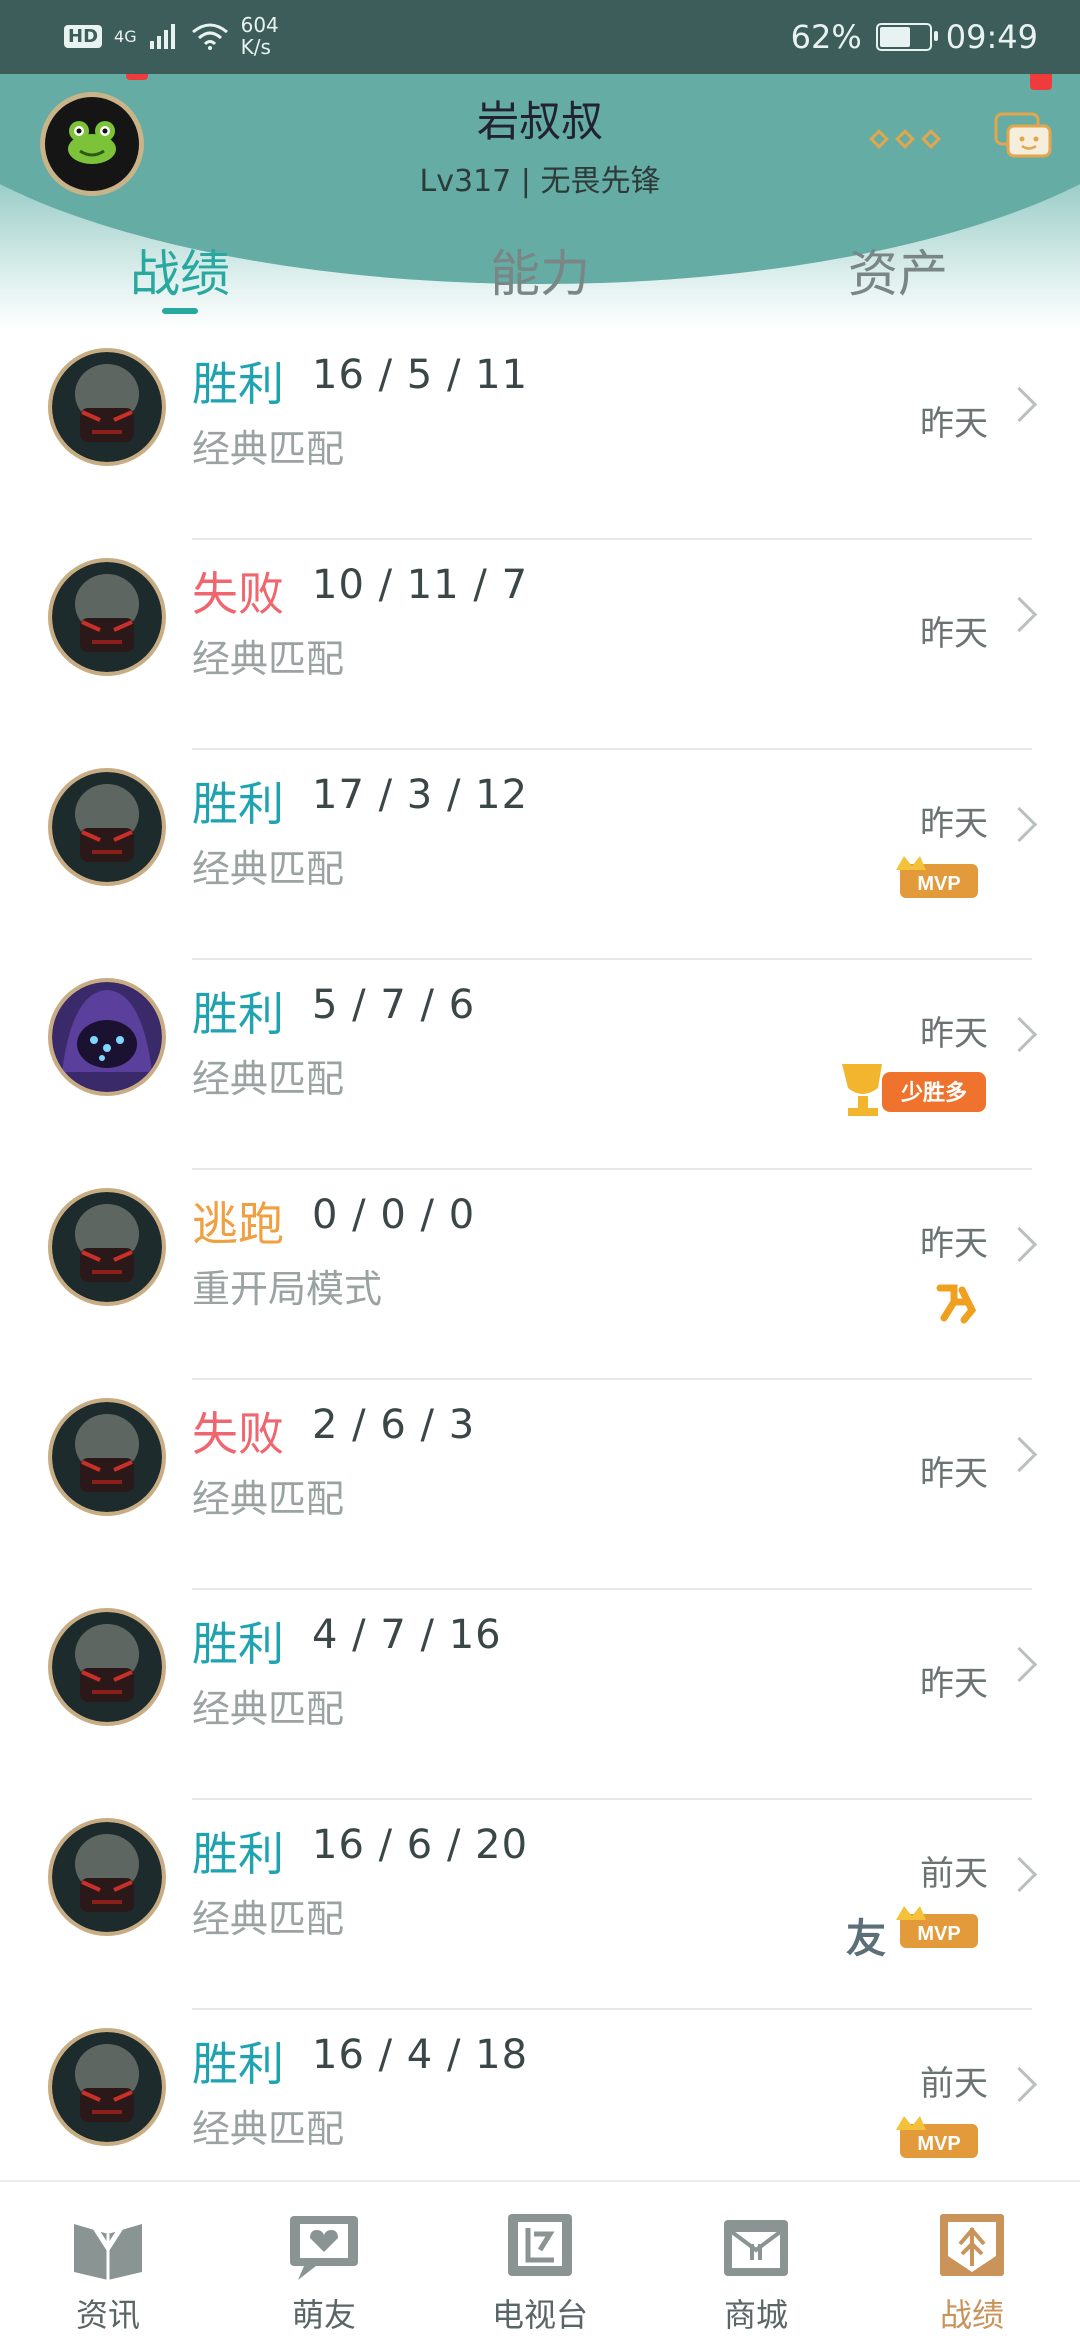 This screenshot has height=2342, width=1080. Describe the element at coordinates (83, 36) in the screenshot. I see `hd-indicator: HD` at that location.